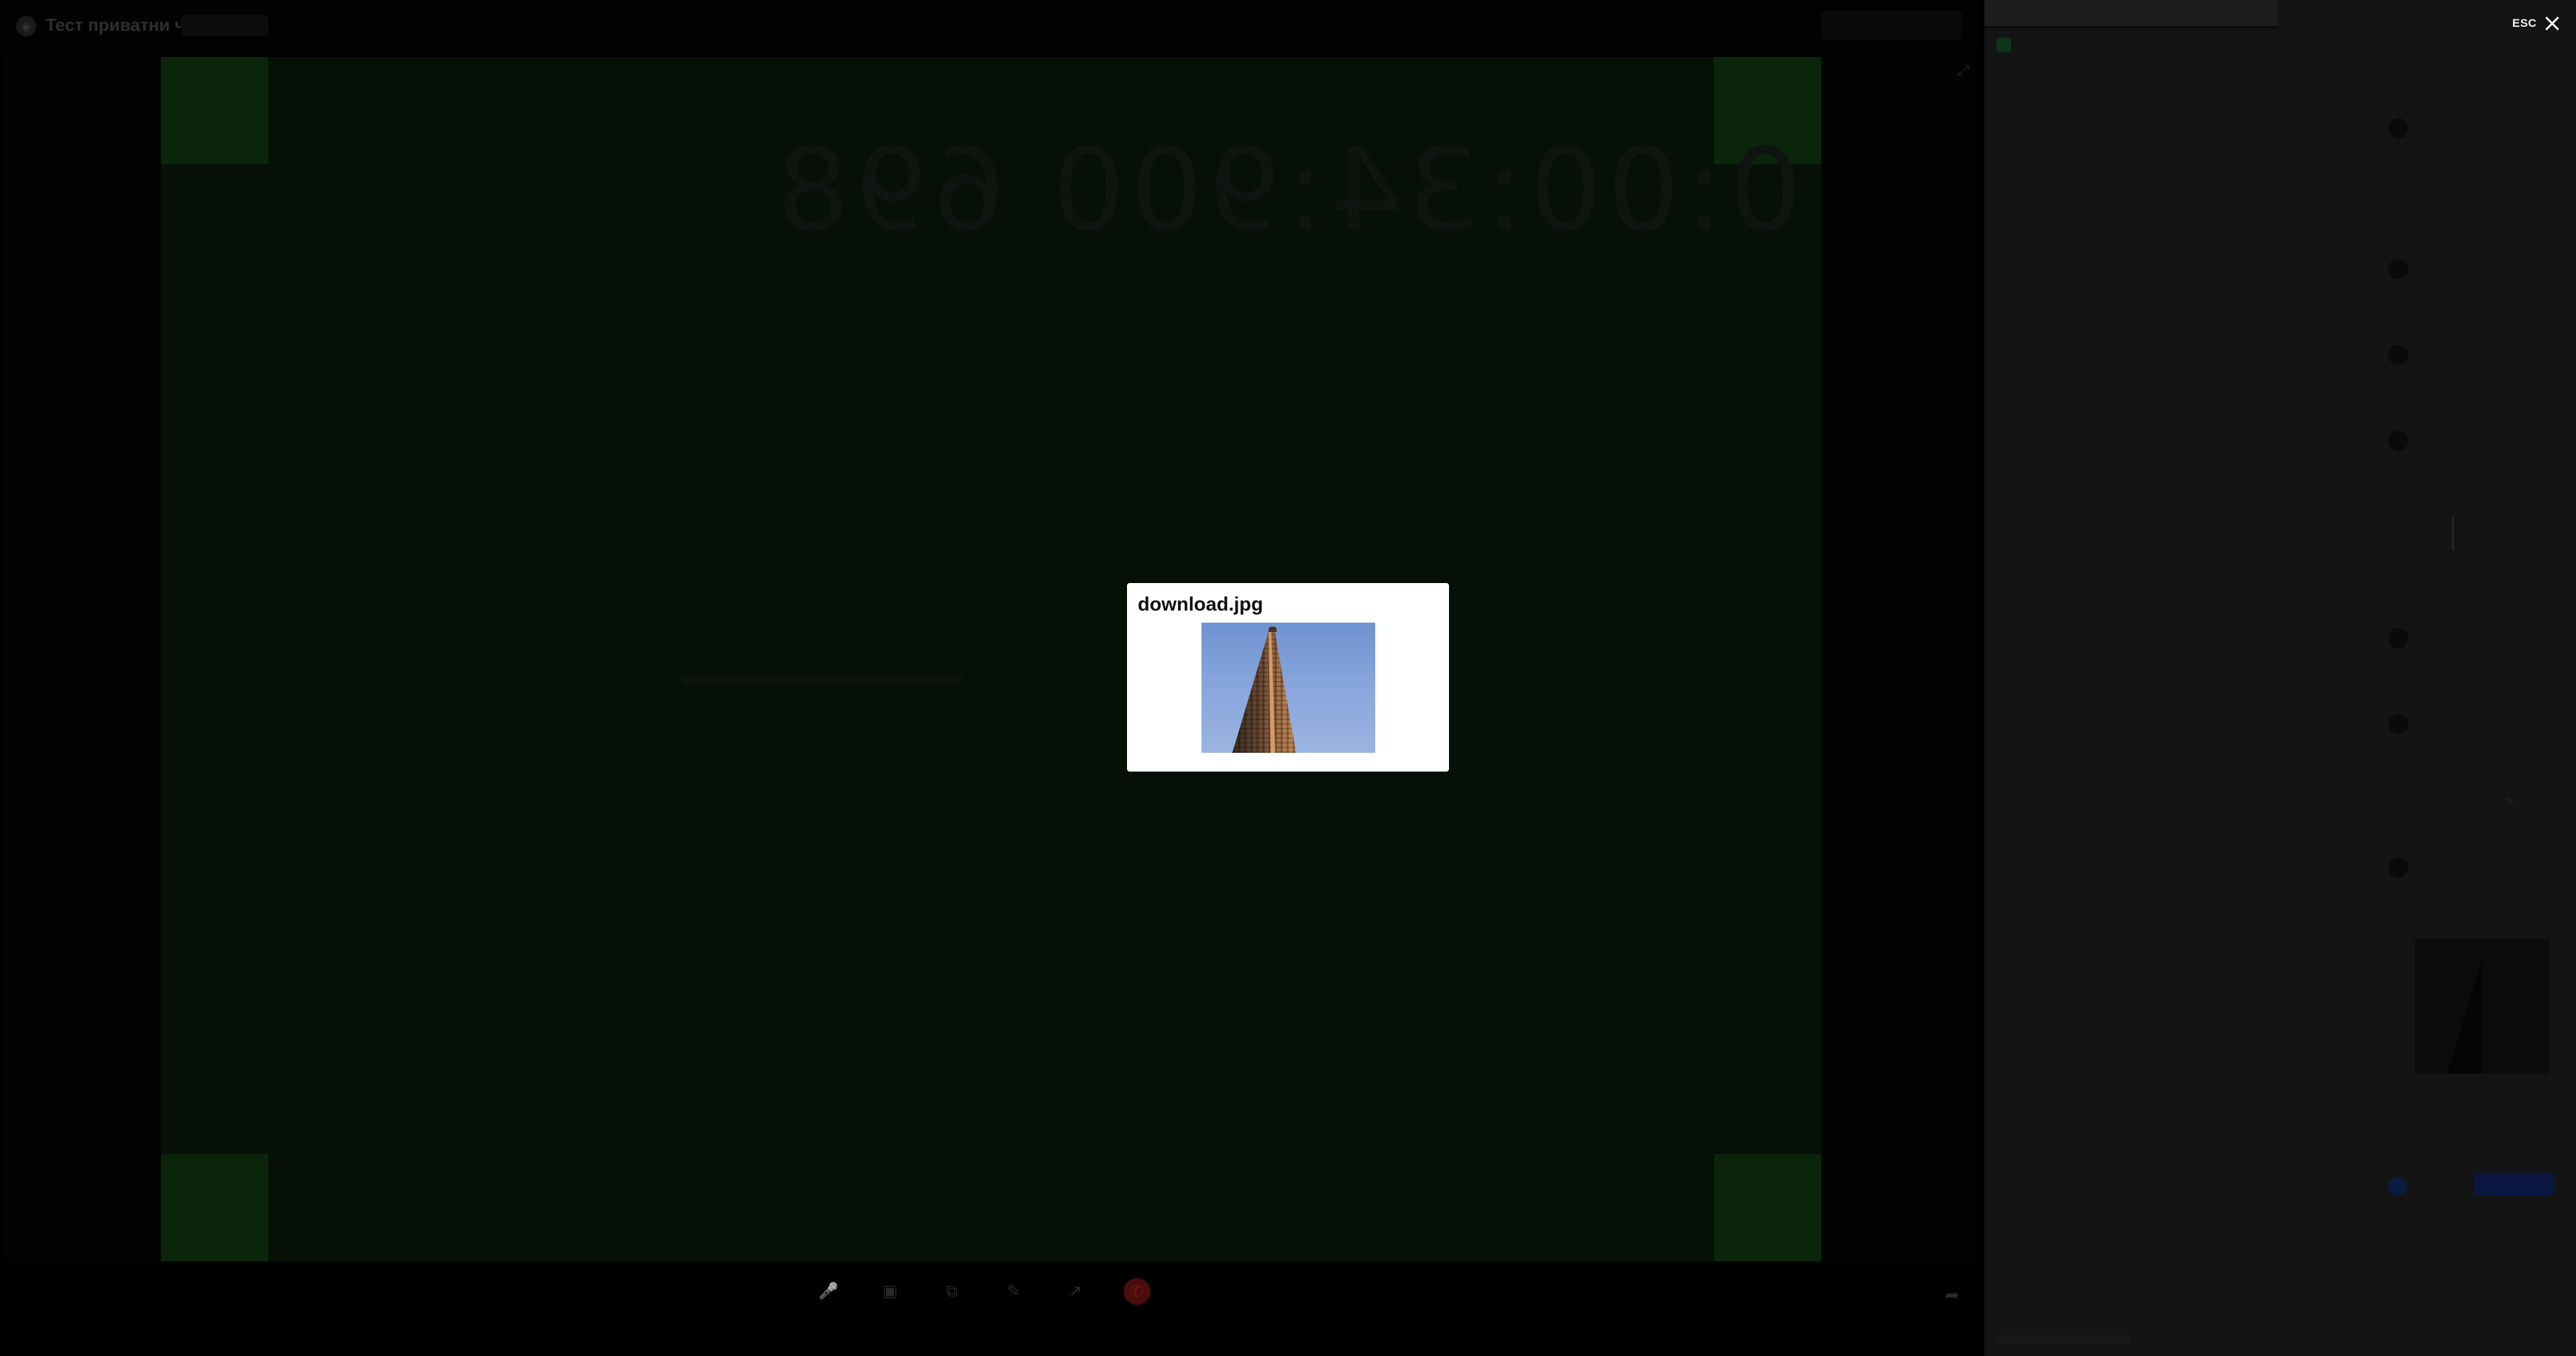  I want to click on screen-share-icon: ⧉, so click(952, 1291).